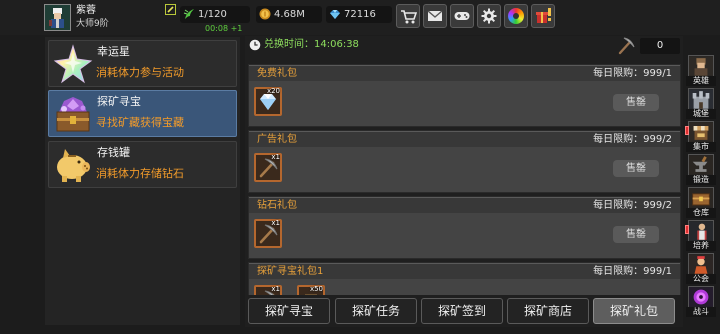 The height and width of the screenshot is (334, 720). I want to click on gem-counter: 72116, so click(359, 14).